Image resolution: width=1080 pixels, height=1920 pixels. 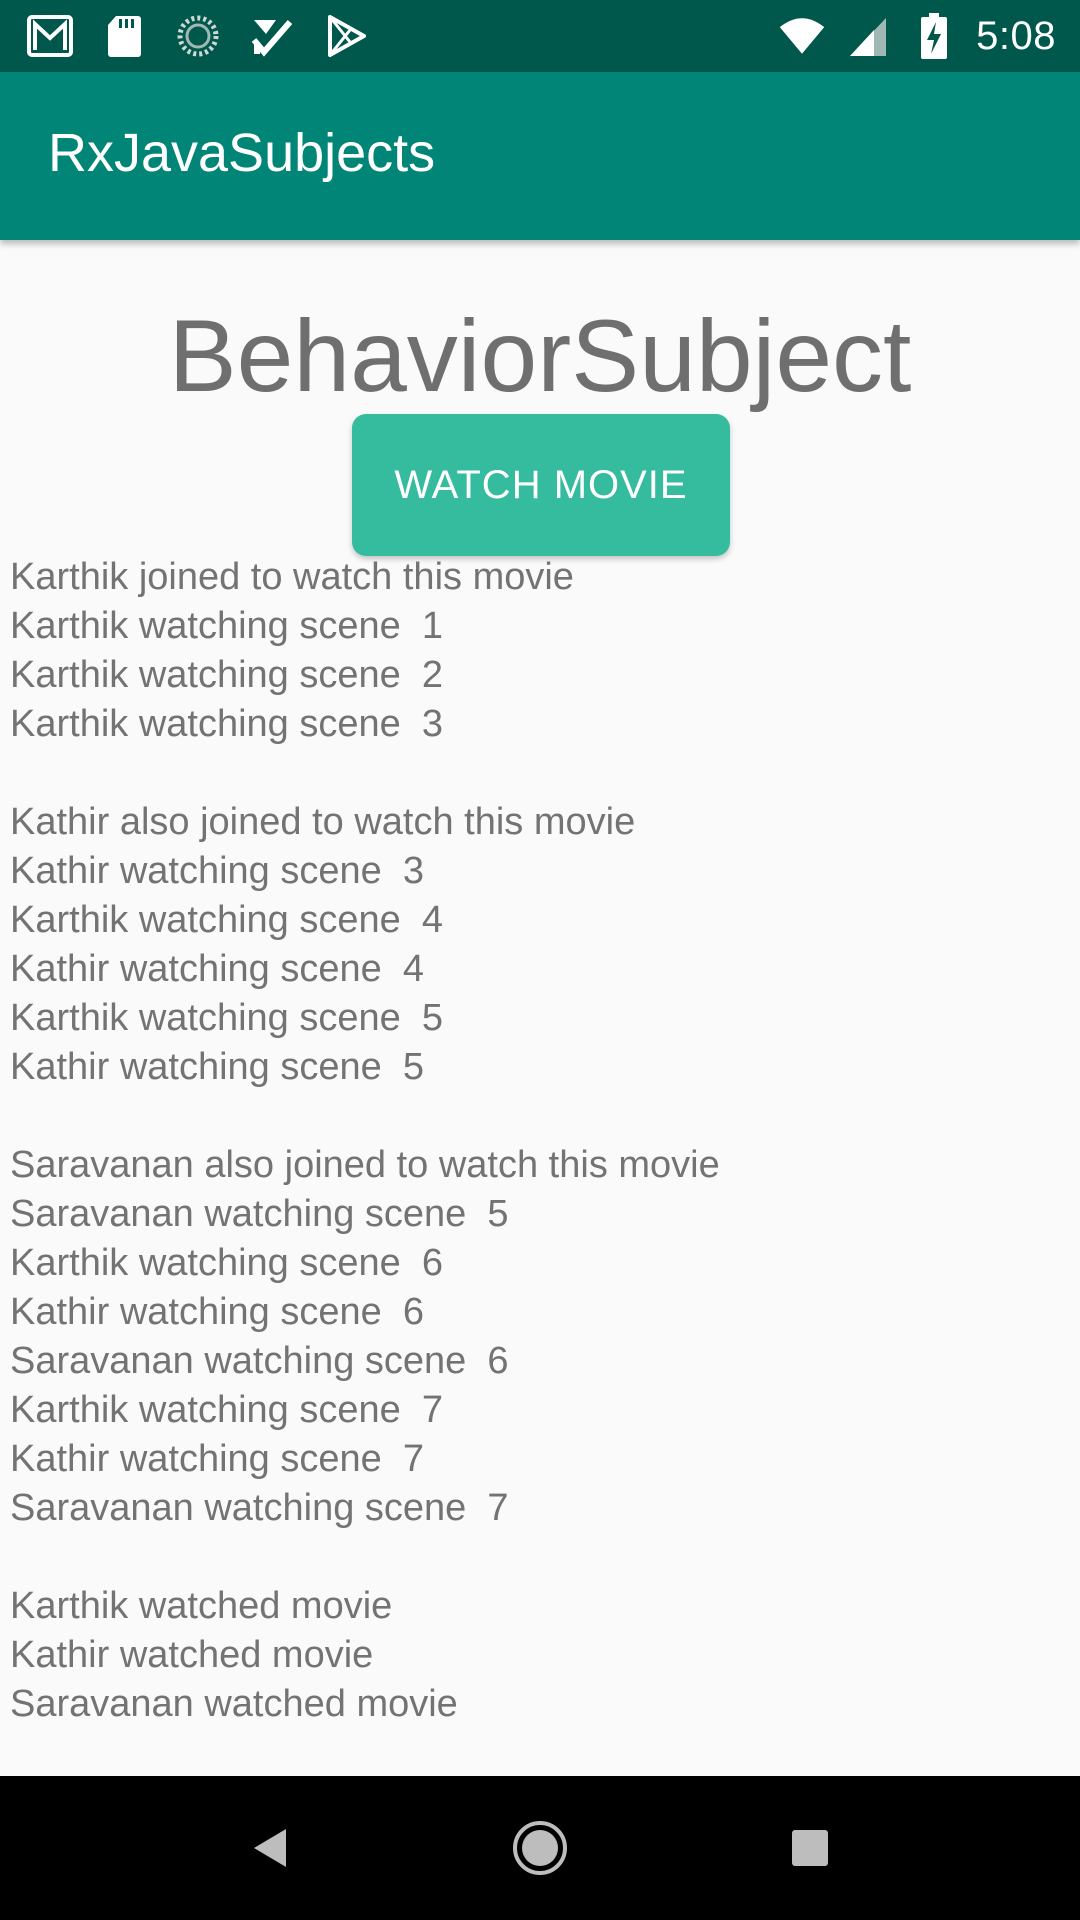 I want to click on system-icons: 5:08, so click(x=917, y=36).